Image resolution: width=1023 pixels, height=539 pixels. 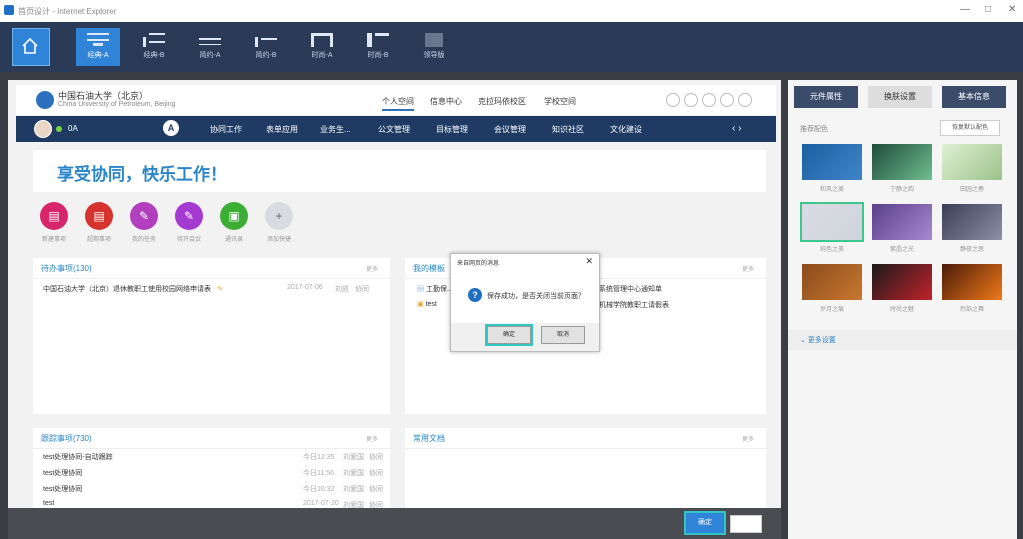 I want to click on layout-label: 经典-A, so click(x=98, y=55).